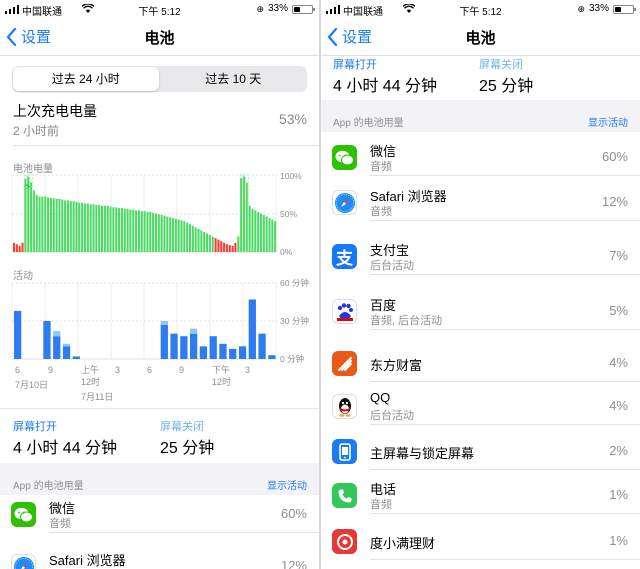 This screenshot has width=640, height=569. I want to click on page-title: 电池, so click(480, 38).